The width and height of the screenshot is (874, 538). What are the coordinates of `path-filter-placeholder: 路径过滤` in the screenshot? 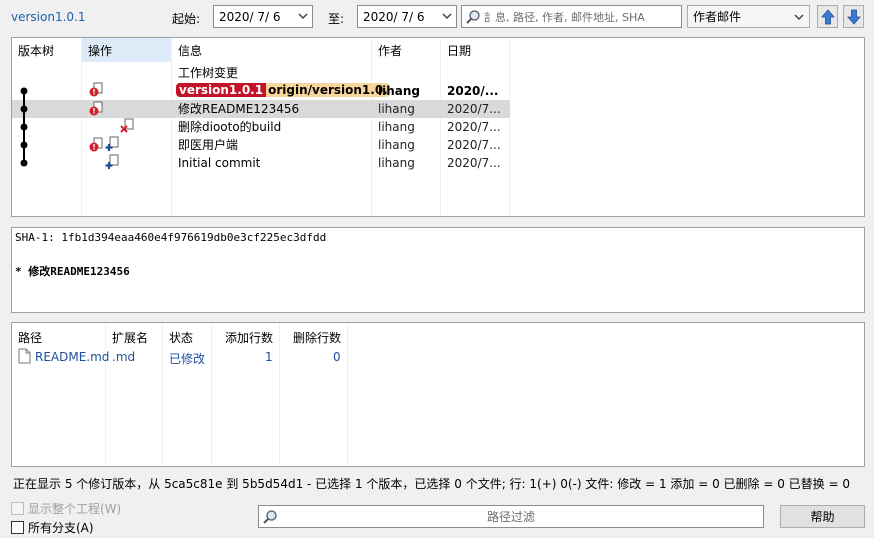 It's located at (510, 517).